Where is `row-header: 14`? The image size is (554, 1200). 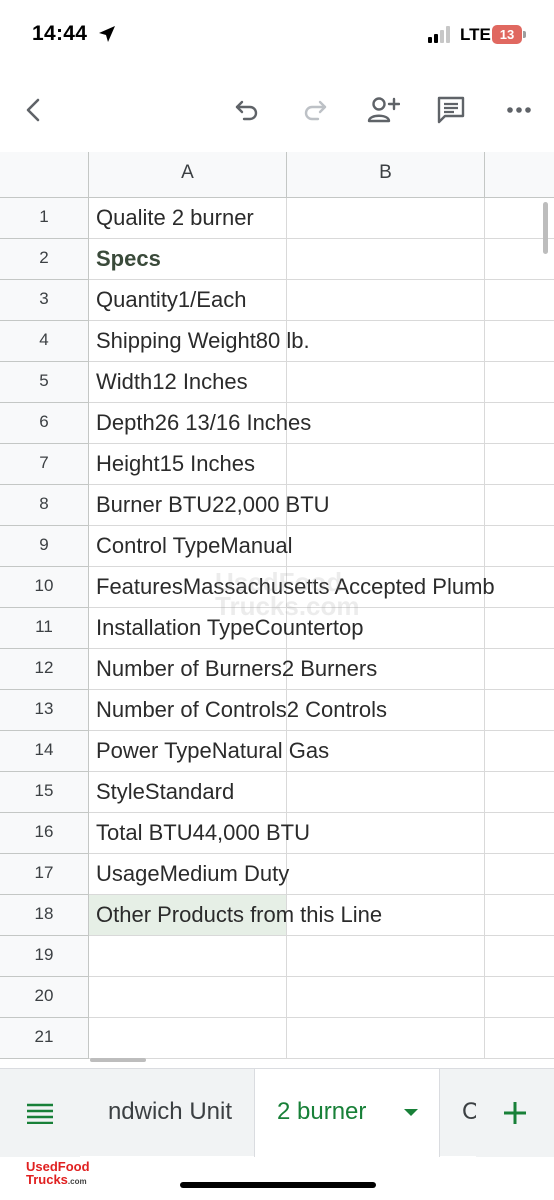
row-header: 14 is located at coordinates (44, 751).